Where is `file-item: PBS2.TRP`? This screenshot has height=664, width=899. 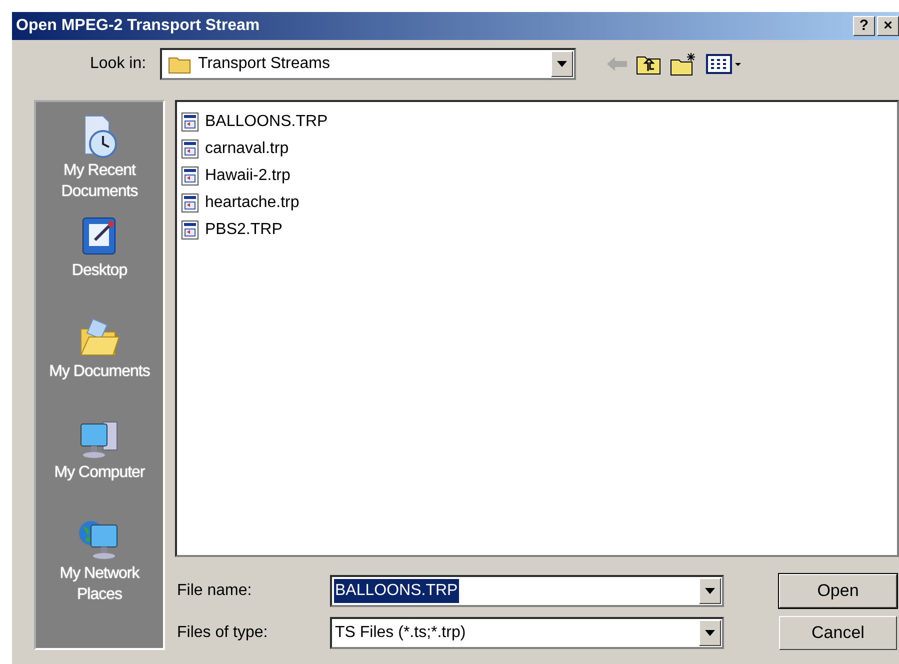 file-item: PBS2.TRP is located at coordinates (537, 229).